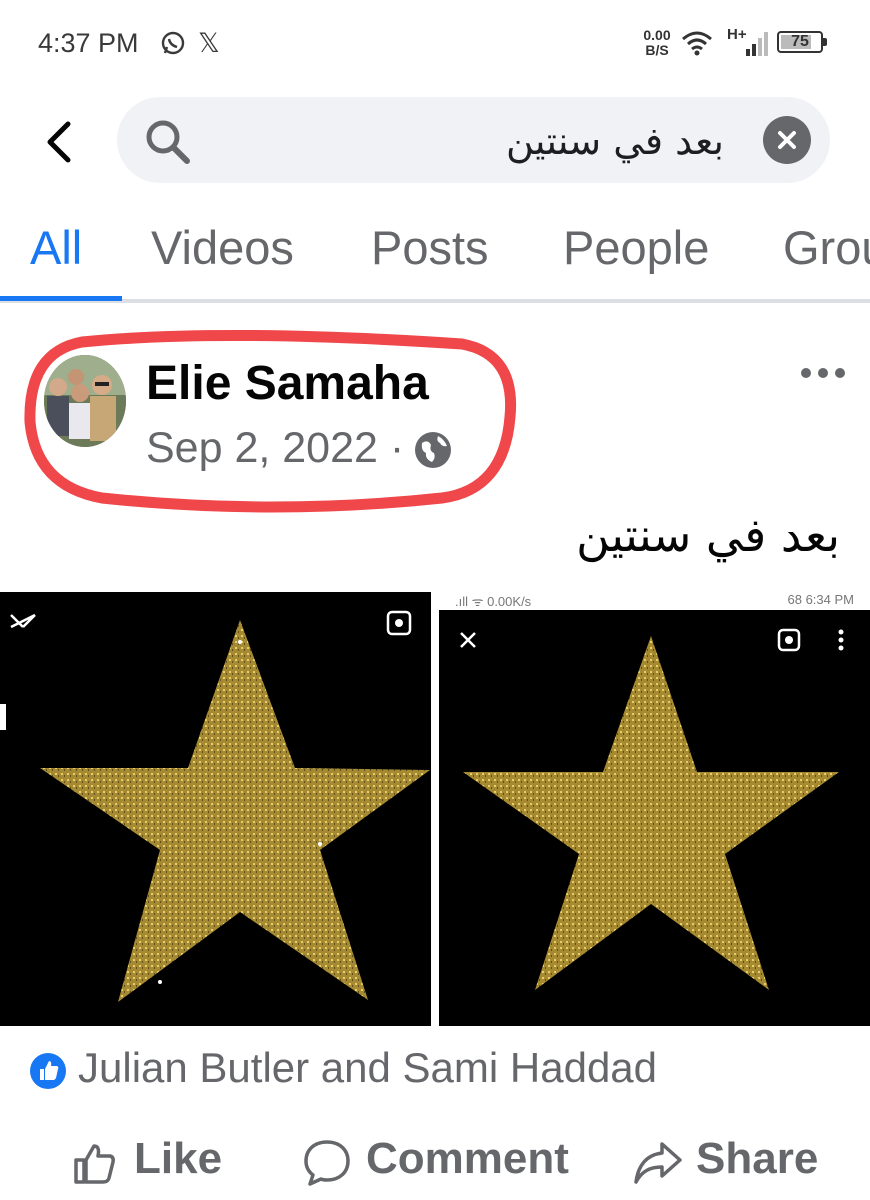 The image size is (870, 1200). I want to click on back-arrow-icon, so click(60, 142).